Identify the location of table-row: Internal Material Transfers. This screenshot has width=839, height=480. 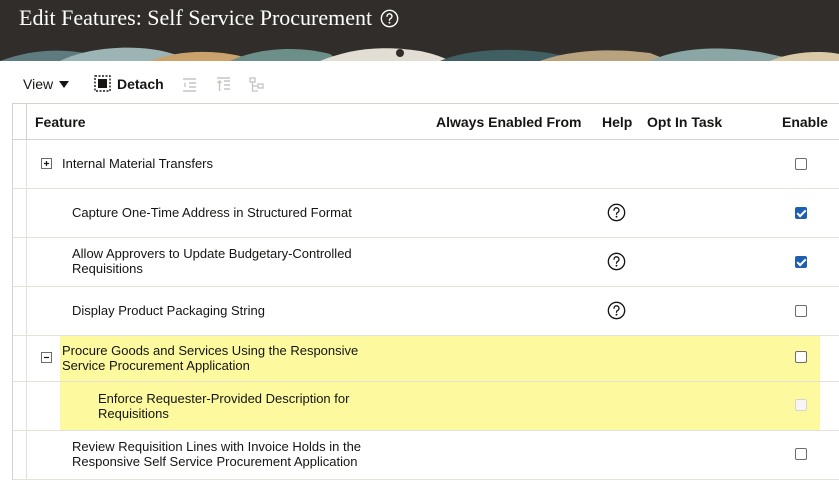
(426, 164).